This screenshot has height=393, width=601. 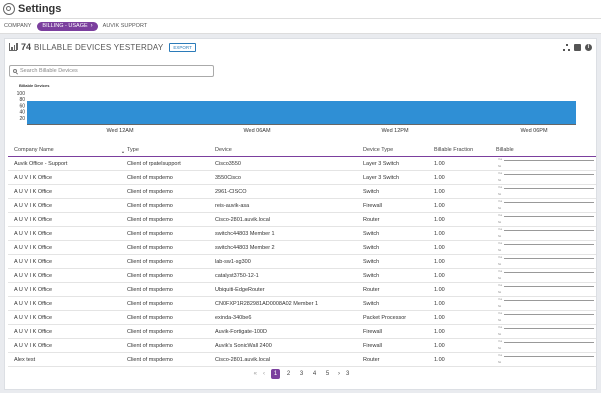 I want to click on page-2-button: 2, so click(x=288, y=374).